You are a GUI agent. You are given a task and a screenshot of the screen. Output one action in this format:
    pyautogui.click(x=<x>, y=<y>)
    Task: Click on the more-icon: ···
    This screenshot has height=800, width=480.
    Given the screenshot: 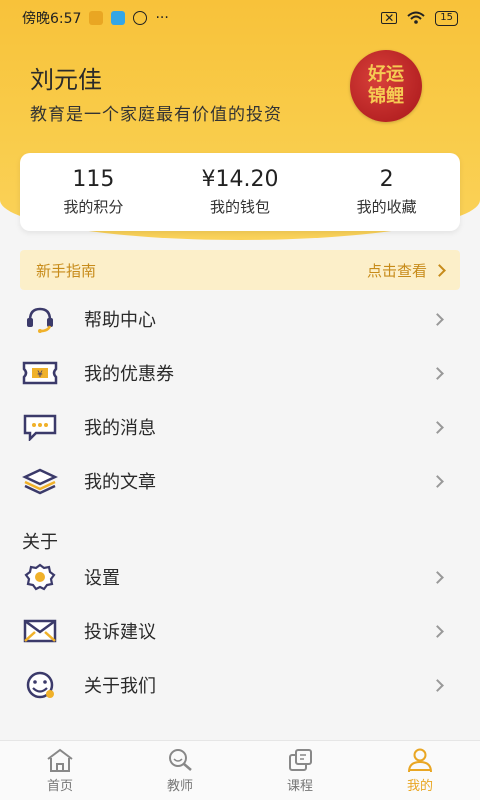 What is the action you would take?
    pyautogui.click(x=162, y=18)
    